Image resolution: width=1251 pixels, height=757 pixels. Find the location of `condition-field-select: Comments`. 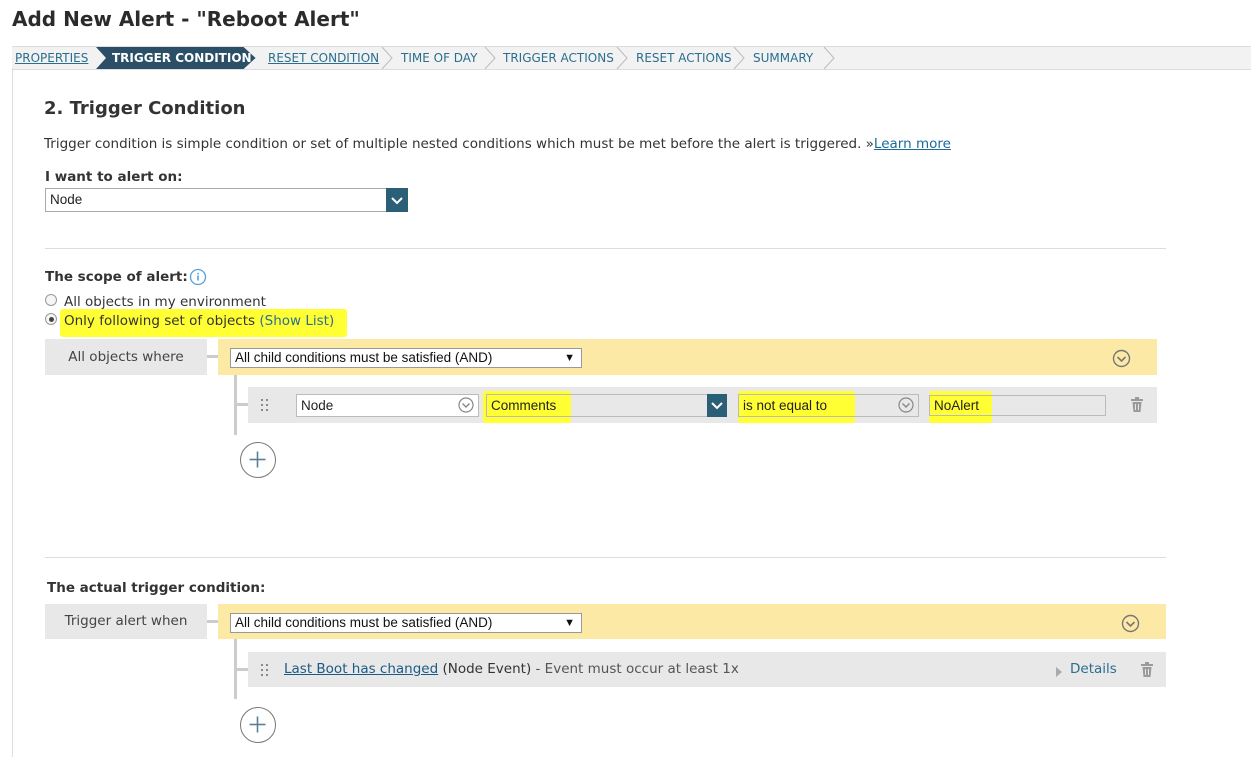

condition-field-select: Comments is located at coordinates (606, 405).